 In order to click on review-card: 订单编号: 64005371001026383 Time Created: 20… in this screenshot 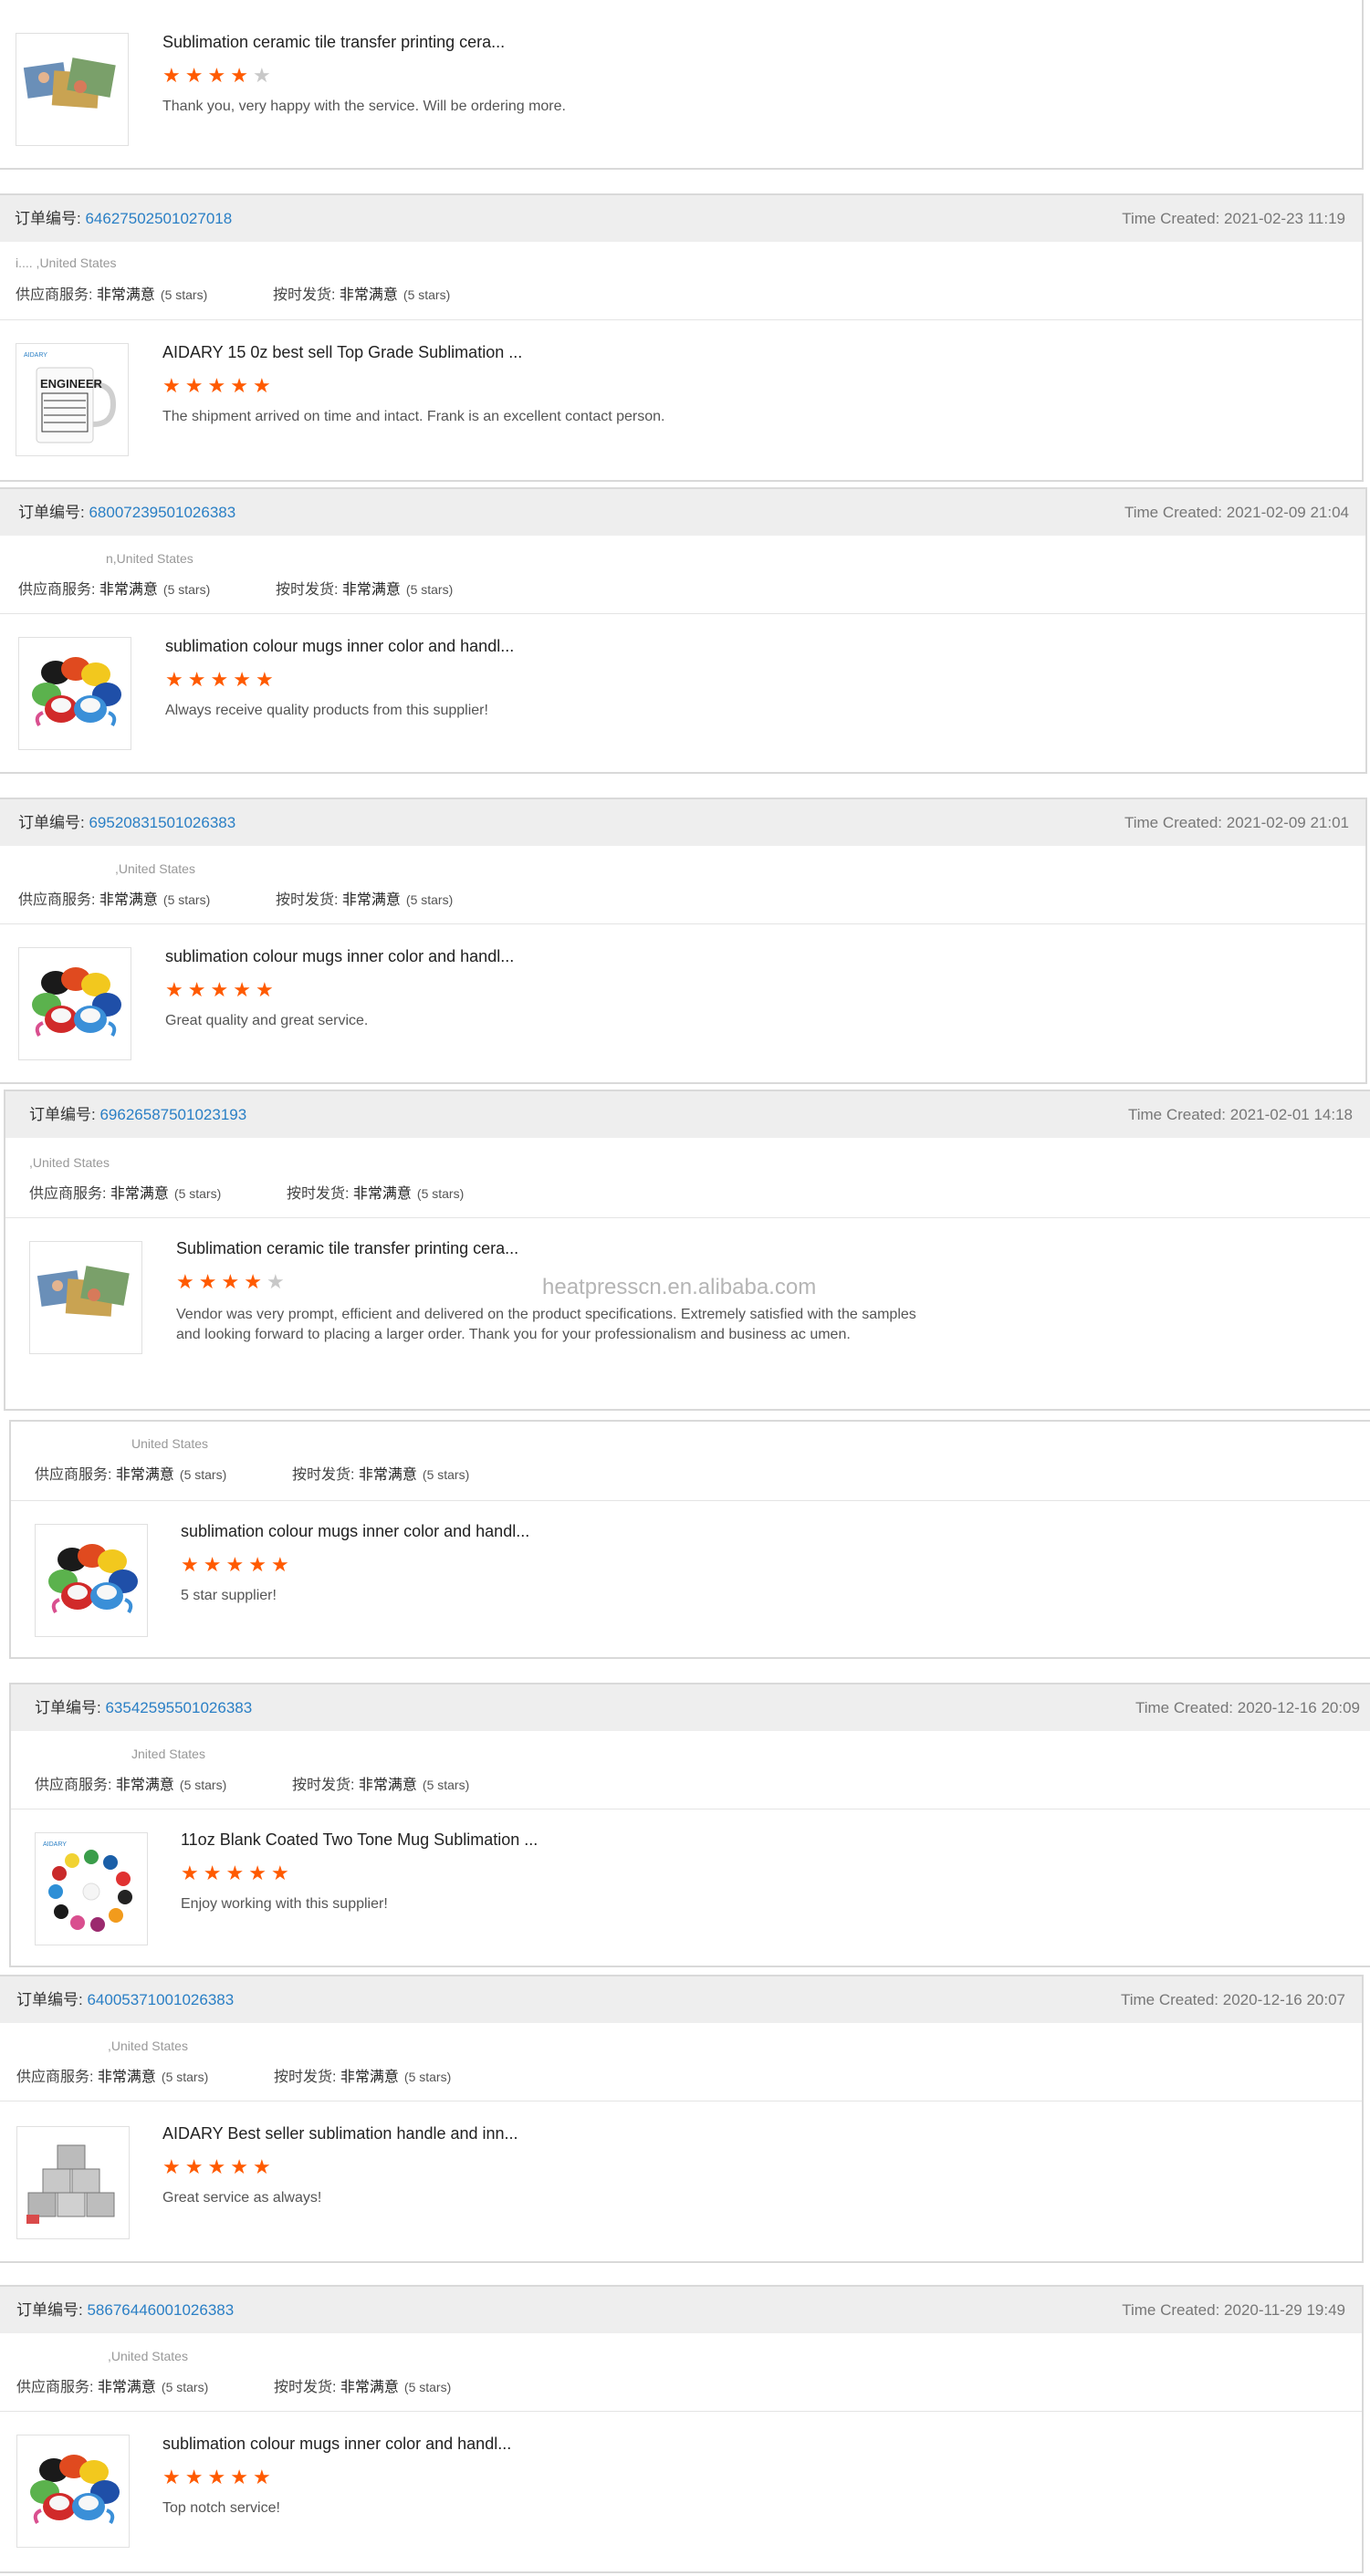, I will do `click(682, 2119)`.